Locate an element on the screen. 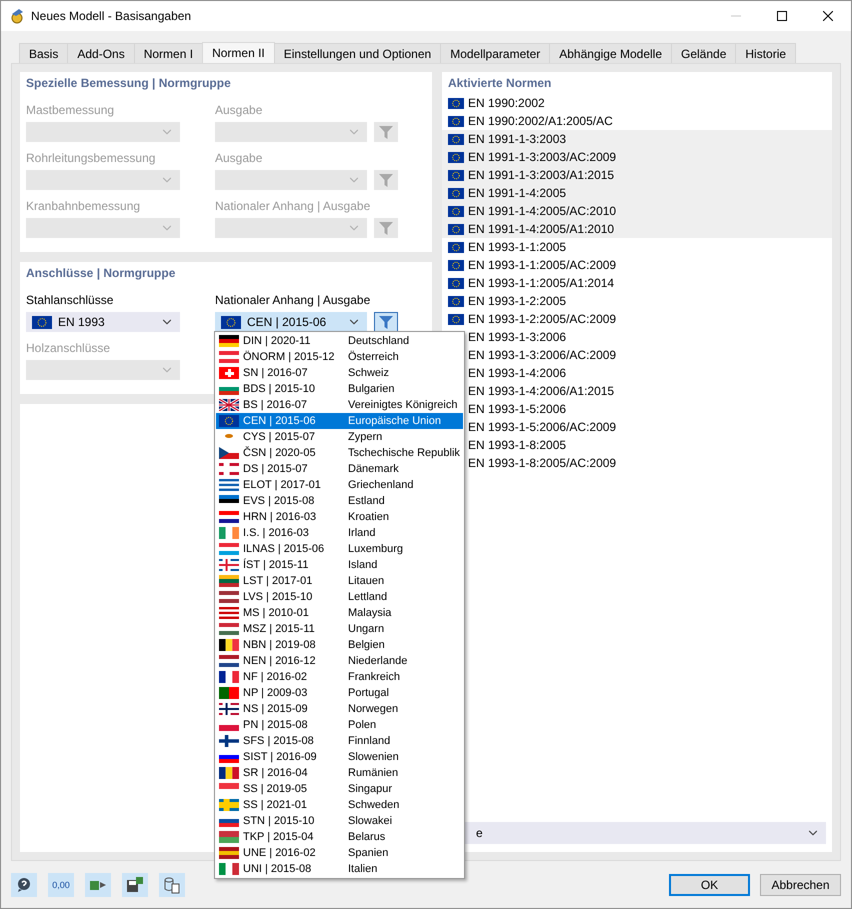 This screenshot has height=909, width=852. tab: Historie is located at coordinates (765, 53).